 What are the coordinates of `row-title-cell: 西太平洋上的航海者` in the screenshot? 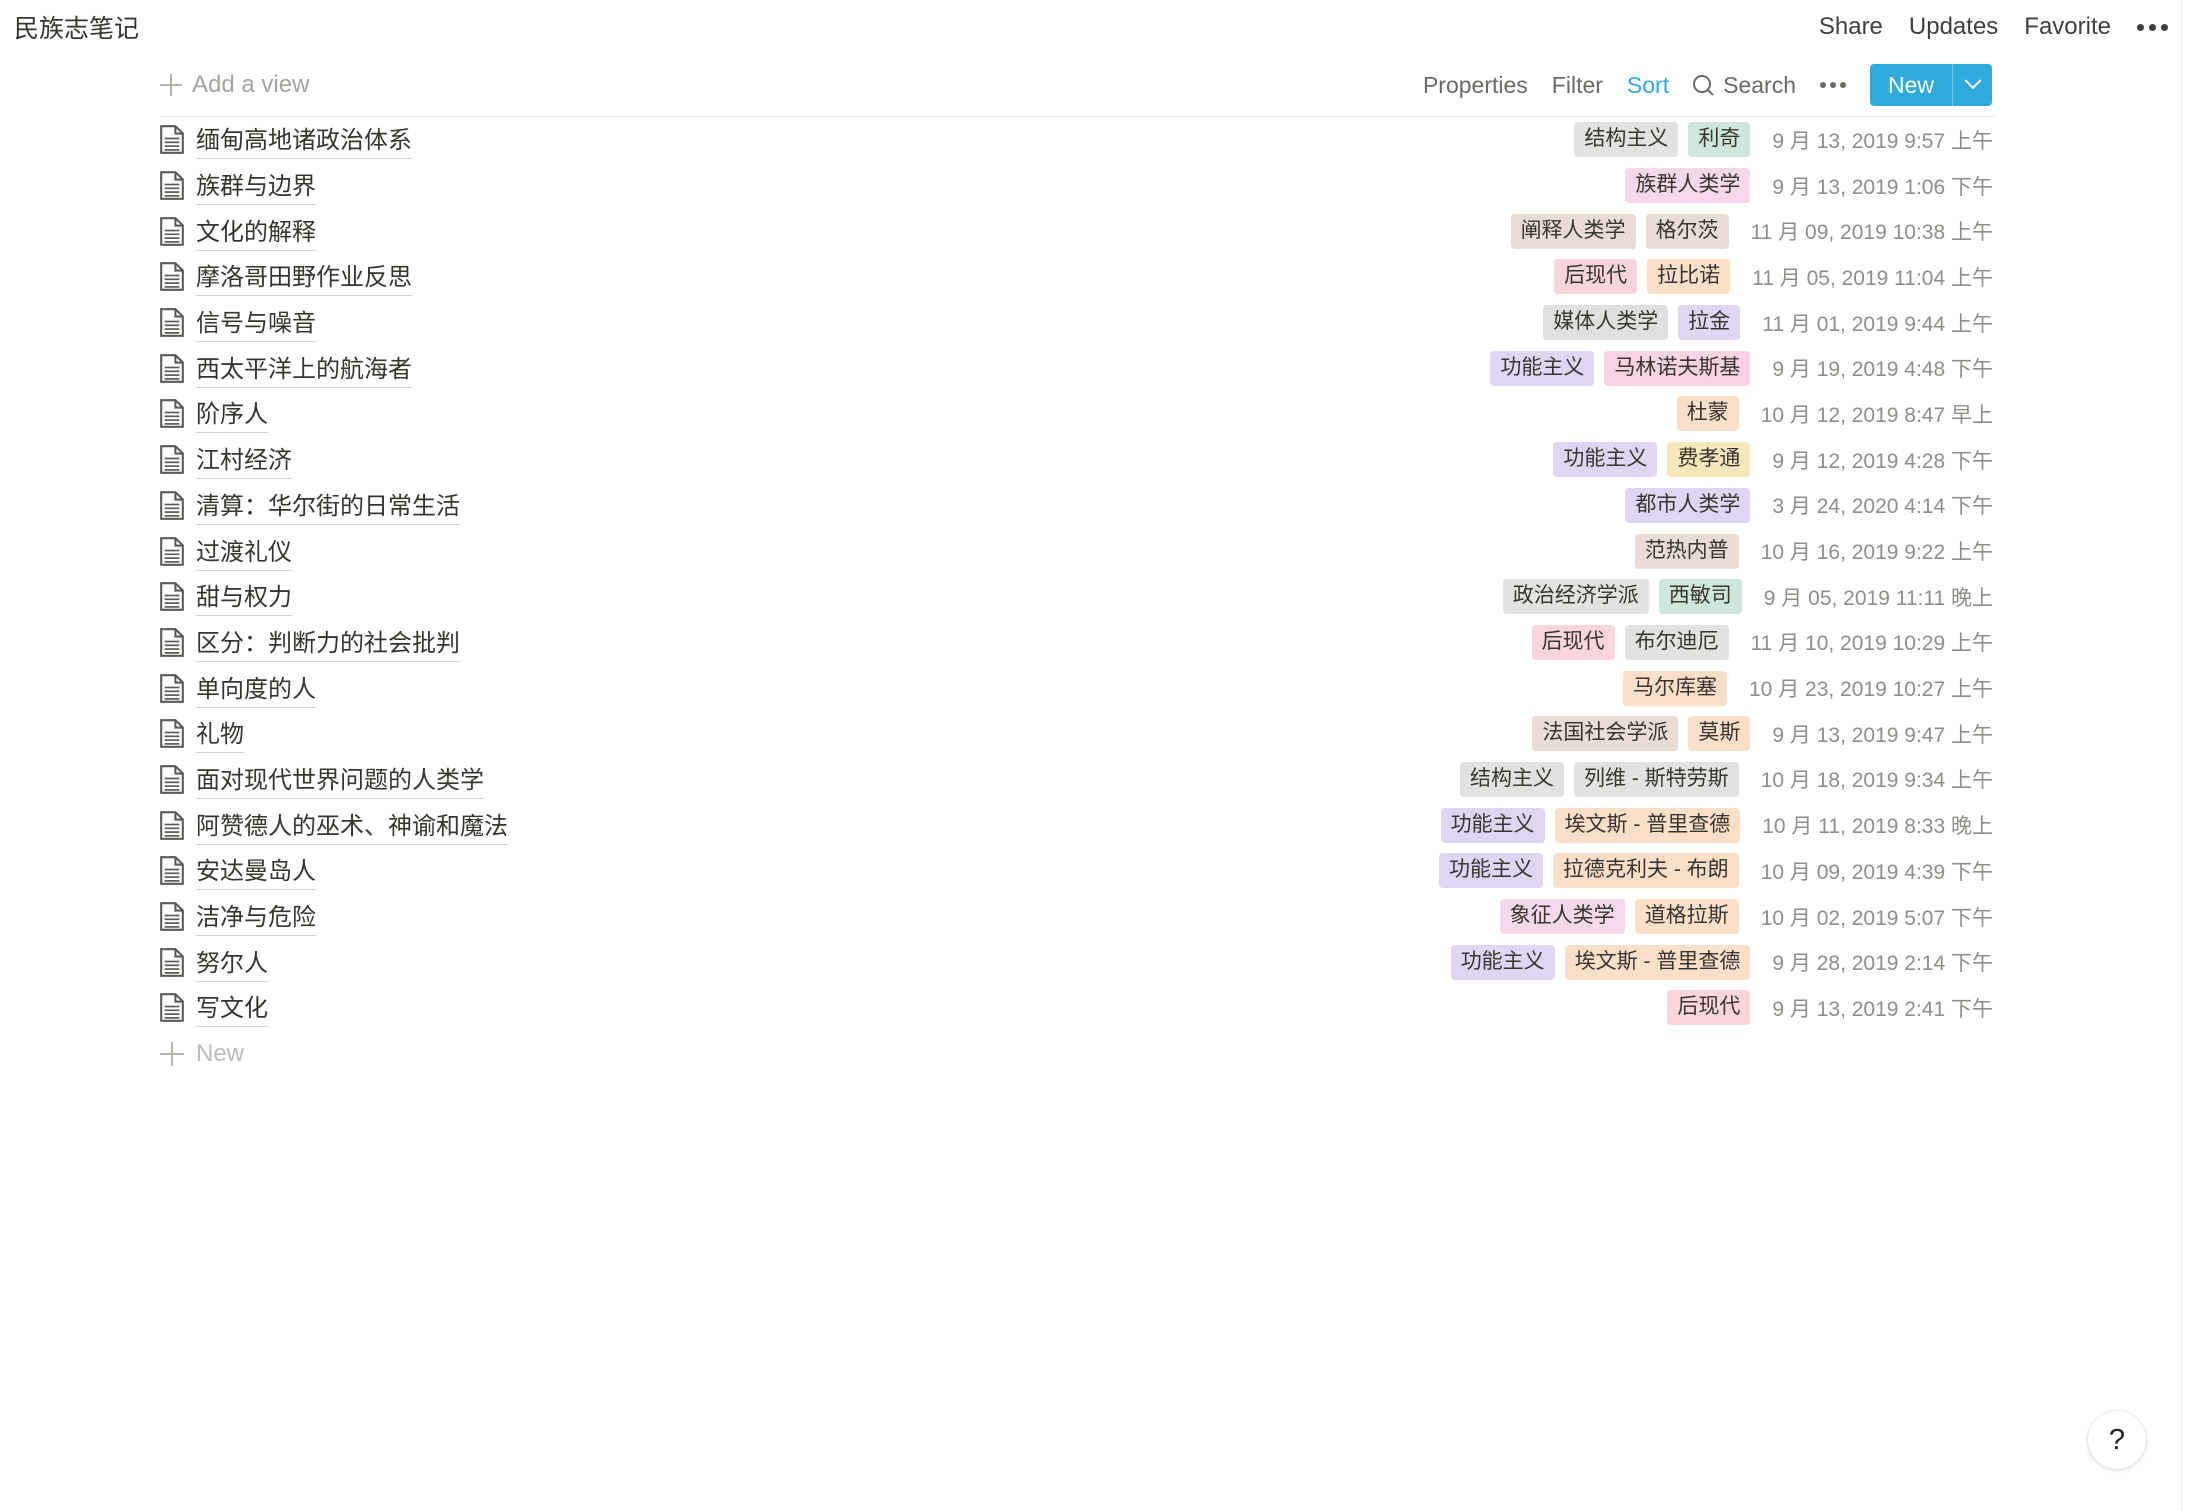 It's located at (286, 368).